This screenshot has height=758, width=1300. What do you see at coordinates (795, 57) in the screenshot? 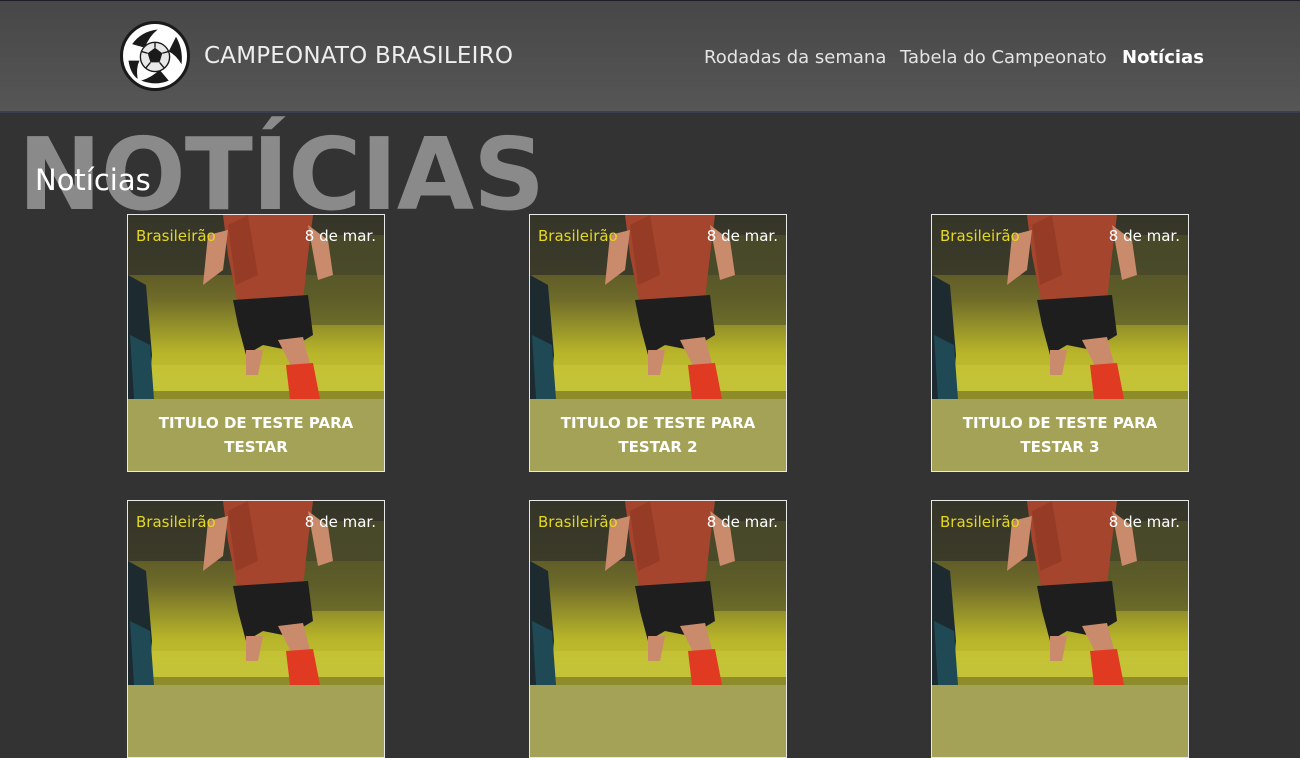
I see `nav-rodadas-da-semana: Rodadas da semana` at bounding box center [795, 57].